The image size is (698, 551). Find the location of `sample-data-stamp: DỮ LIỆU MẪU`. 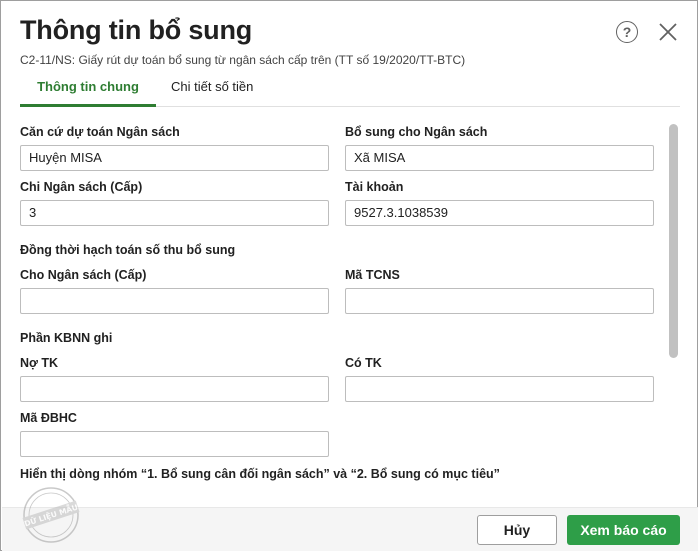

sample-data-stamp: DỮ LIỆU MẪU is located at coordinates (51, 515).